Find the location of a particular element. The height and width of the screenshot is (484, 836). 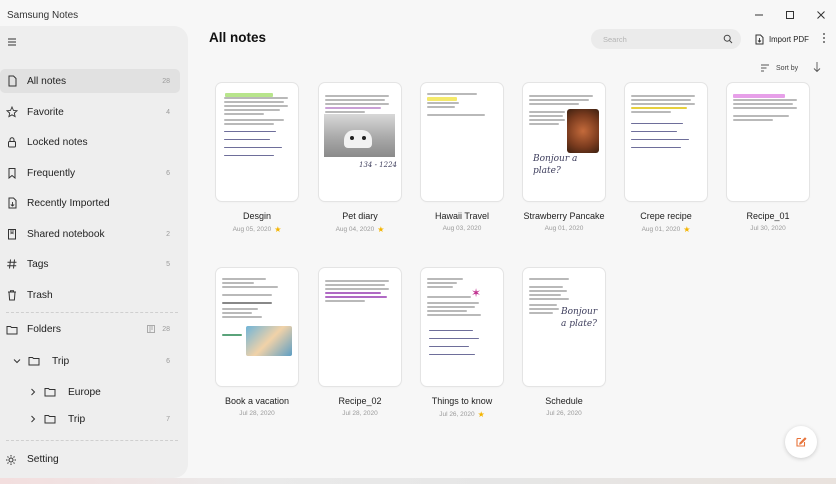

import-pdf-button: Import PDF is located at coordinates (781, 39).